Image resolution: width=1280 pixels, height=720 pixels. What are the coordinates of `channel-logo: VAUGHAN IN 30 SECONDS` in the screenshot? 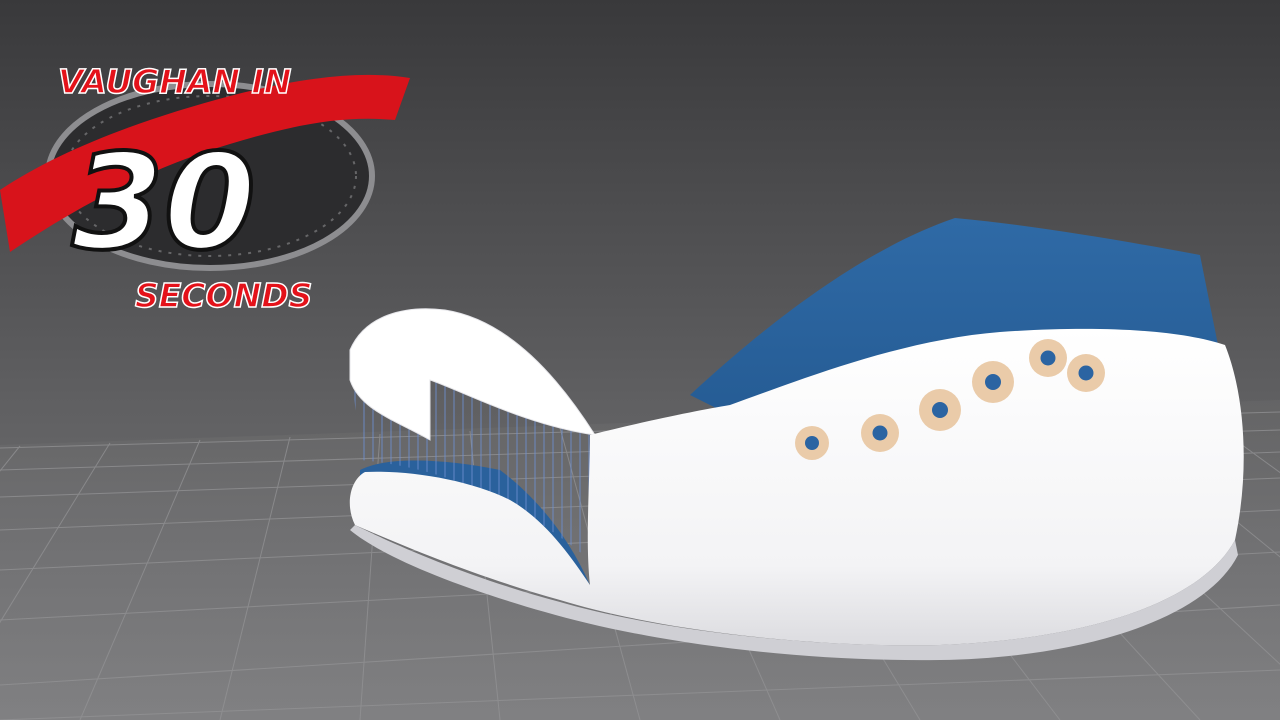 It's located at (205, 188).